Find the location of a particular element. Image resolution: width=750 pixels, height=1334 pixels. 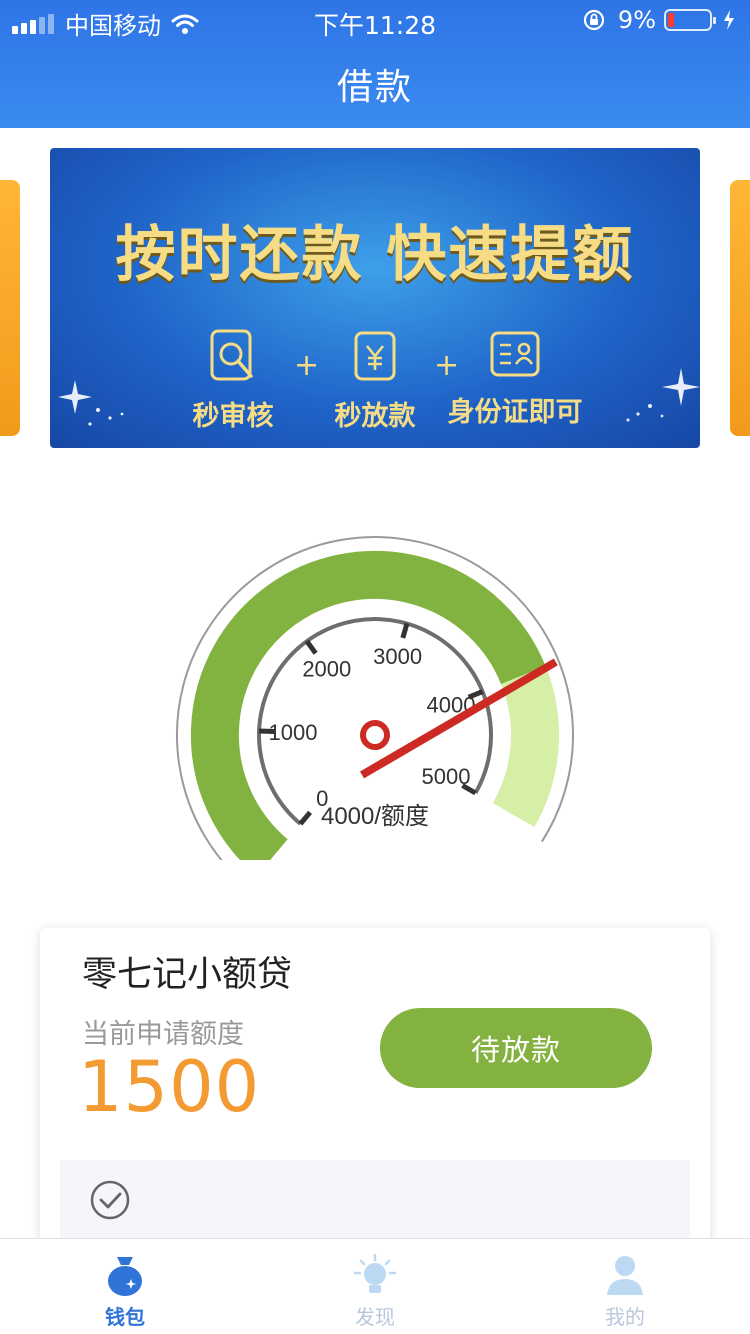

tab-label: 发现 is located at coordinates (375, 1317).